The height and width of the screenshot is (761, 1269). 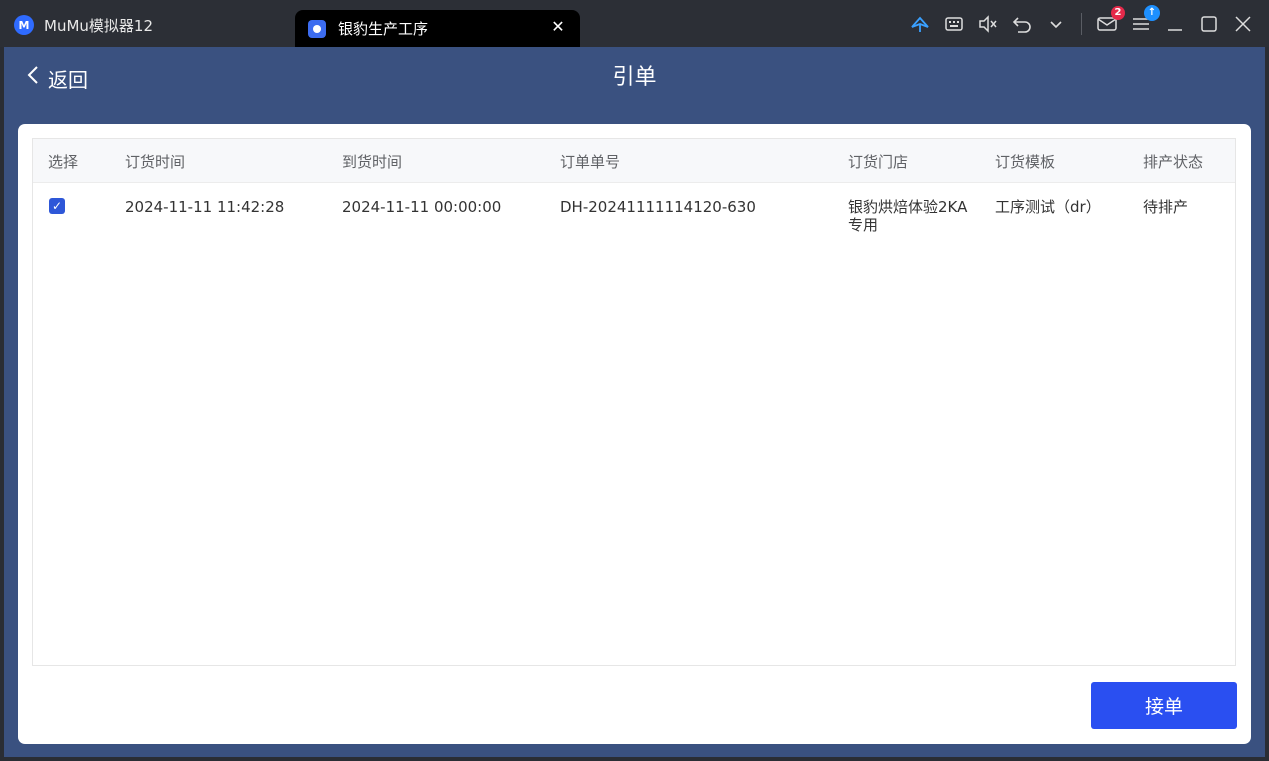 I want to click on table-header: 选择 订货时间 到货时间 订单单号 订货门店 订货模板 排产状态, so click(x=634, y=161).